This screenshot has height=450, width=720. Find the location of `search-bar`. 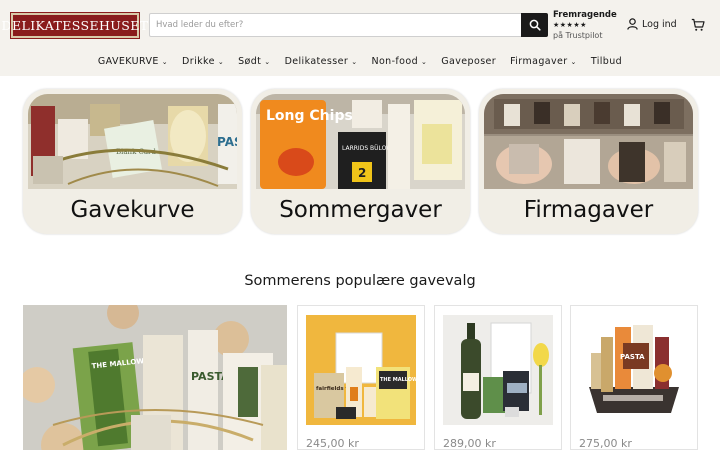

search-bar is located at coordinates (348, 25).